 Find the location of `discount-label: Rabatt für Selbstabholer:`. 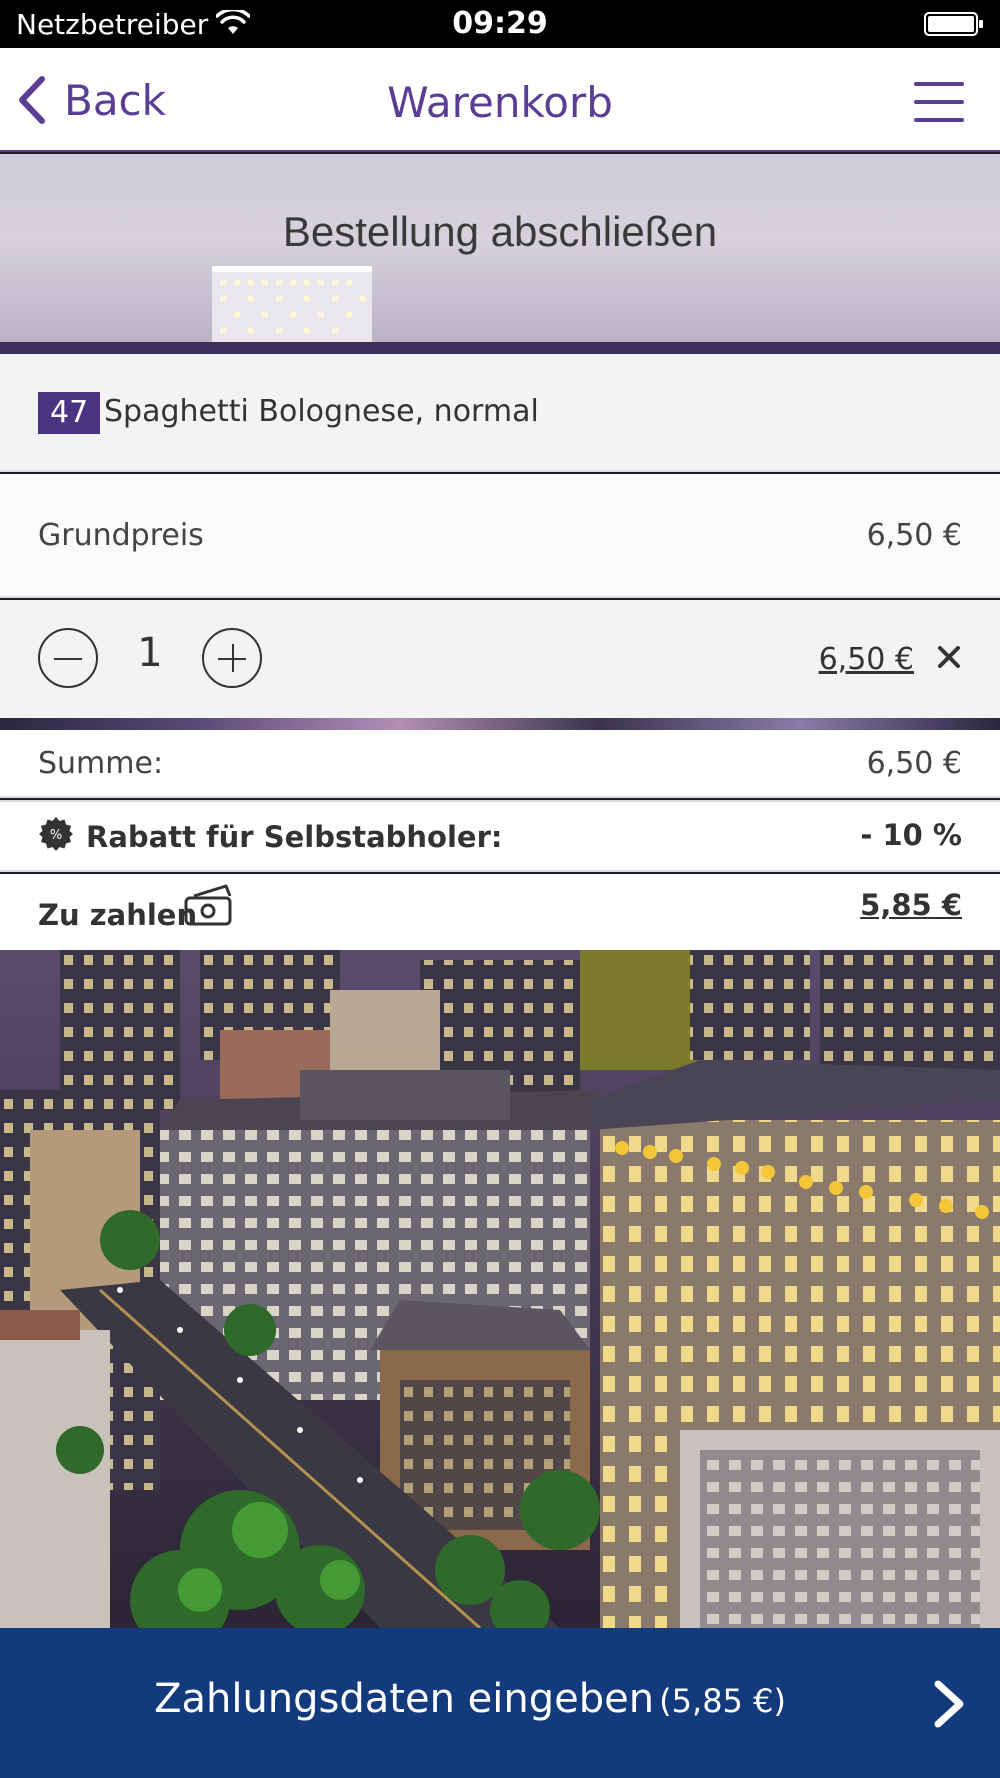

discount-label: Rabatt für Selbstabholer: is located at coordinates (294, 837).